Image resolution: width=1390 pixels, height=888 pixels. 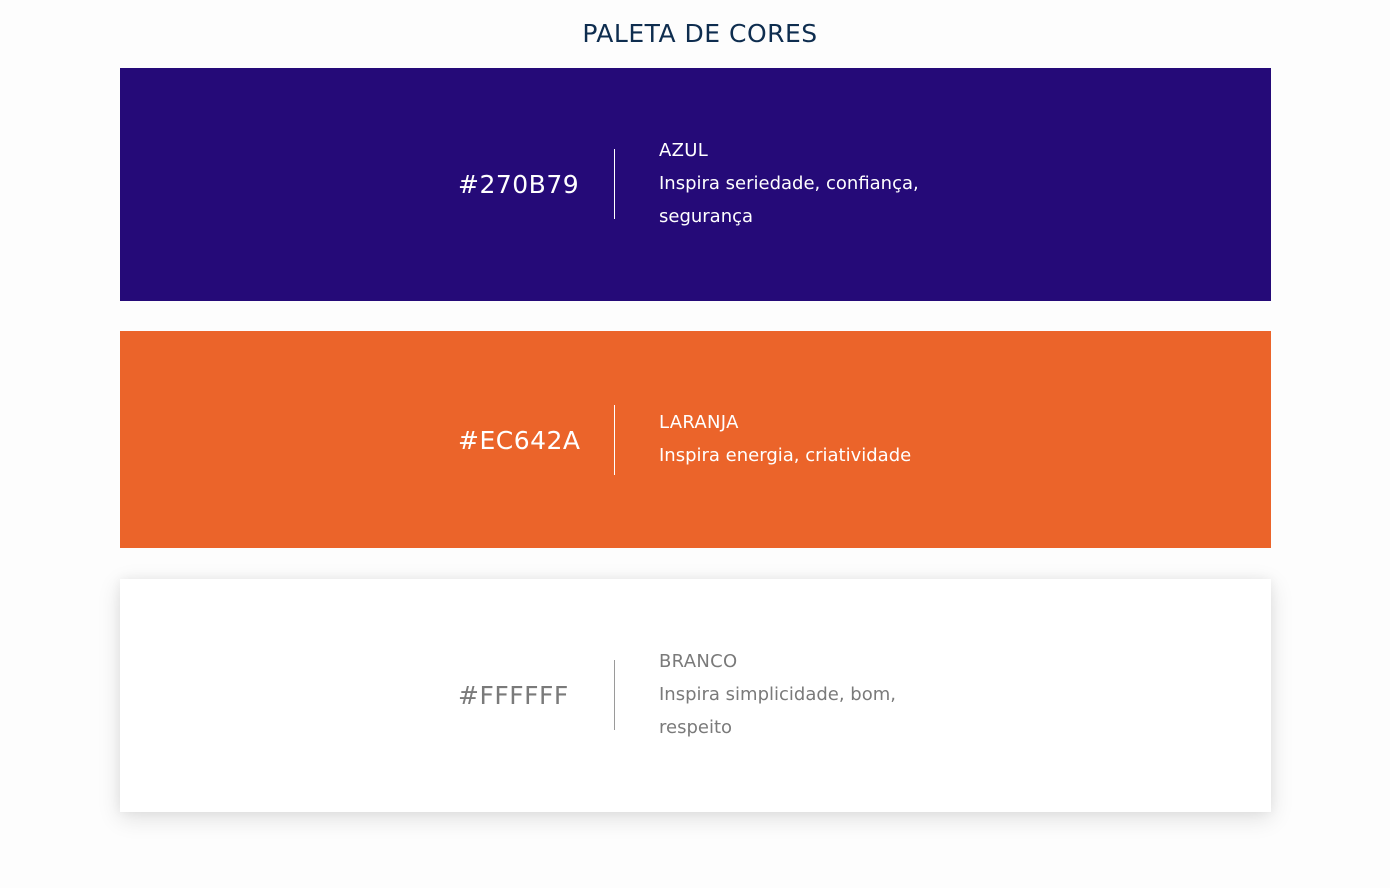 What do you see at coordinates (700, 33) in the screenshot?
I see `page-title: PALETA DE CORES` at bounding box center [700, 33].